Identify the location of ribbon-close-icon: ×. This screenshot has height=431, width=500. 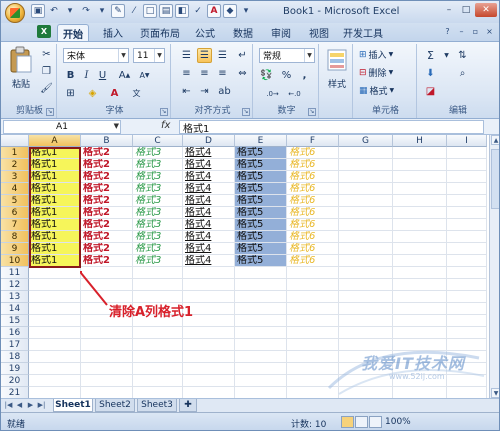
(489, 31).